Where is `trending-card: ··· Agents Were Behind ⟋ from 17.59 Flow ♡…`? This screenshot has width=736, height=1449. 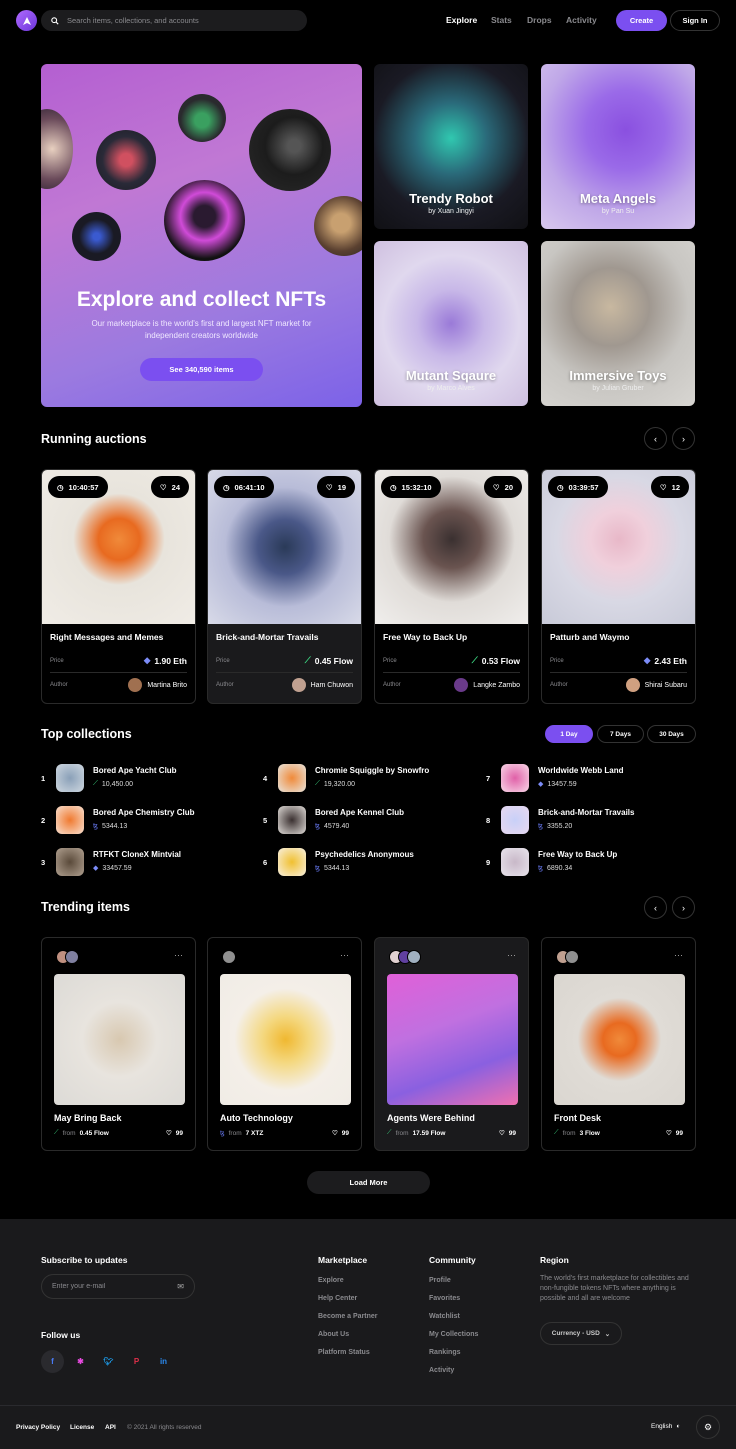 trending-card: ··· Agents Were Behind ⟋ from 17.59 Flow ♡… is located at coordinates (451, 1044).